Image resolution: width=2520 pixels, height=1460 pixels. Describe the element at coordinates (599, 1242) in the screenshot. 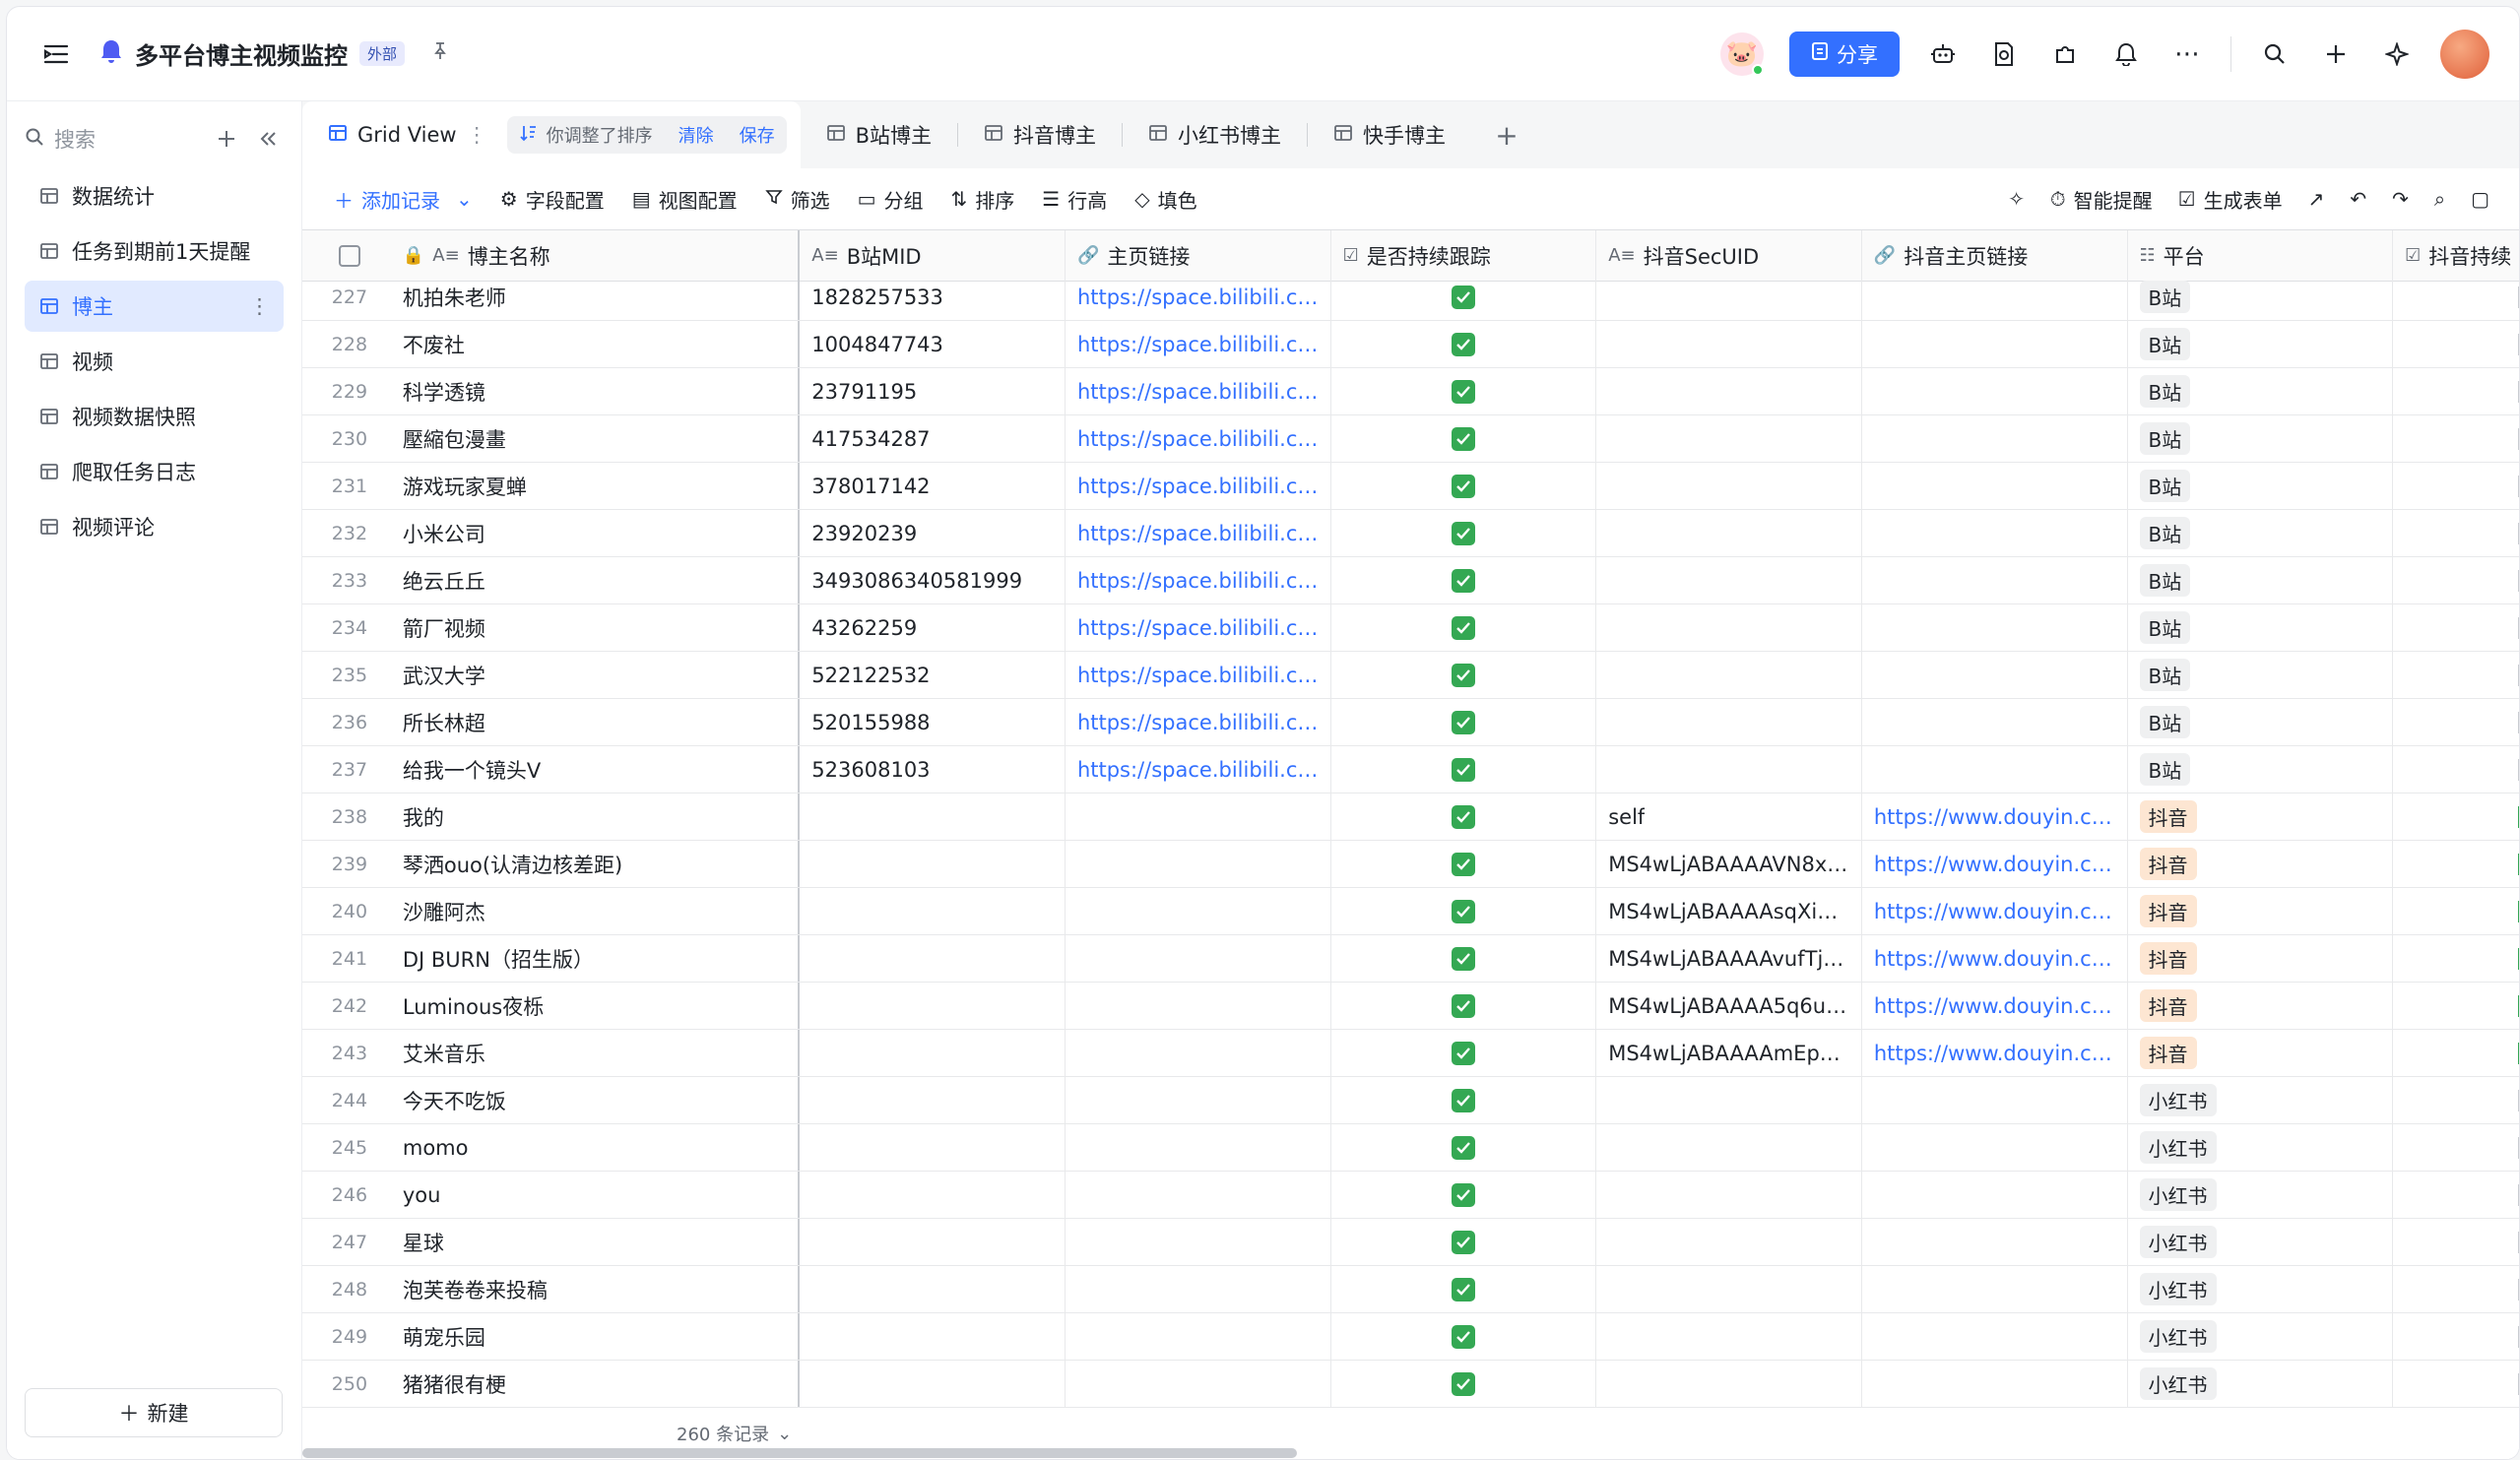

I see `cell-name: 星球` at that location.